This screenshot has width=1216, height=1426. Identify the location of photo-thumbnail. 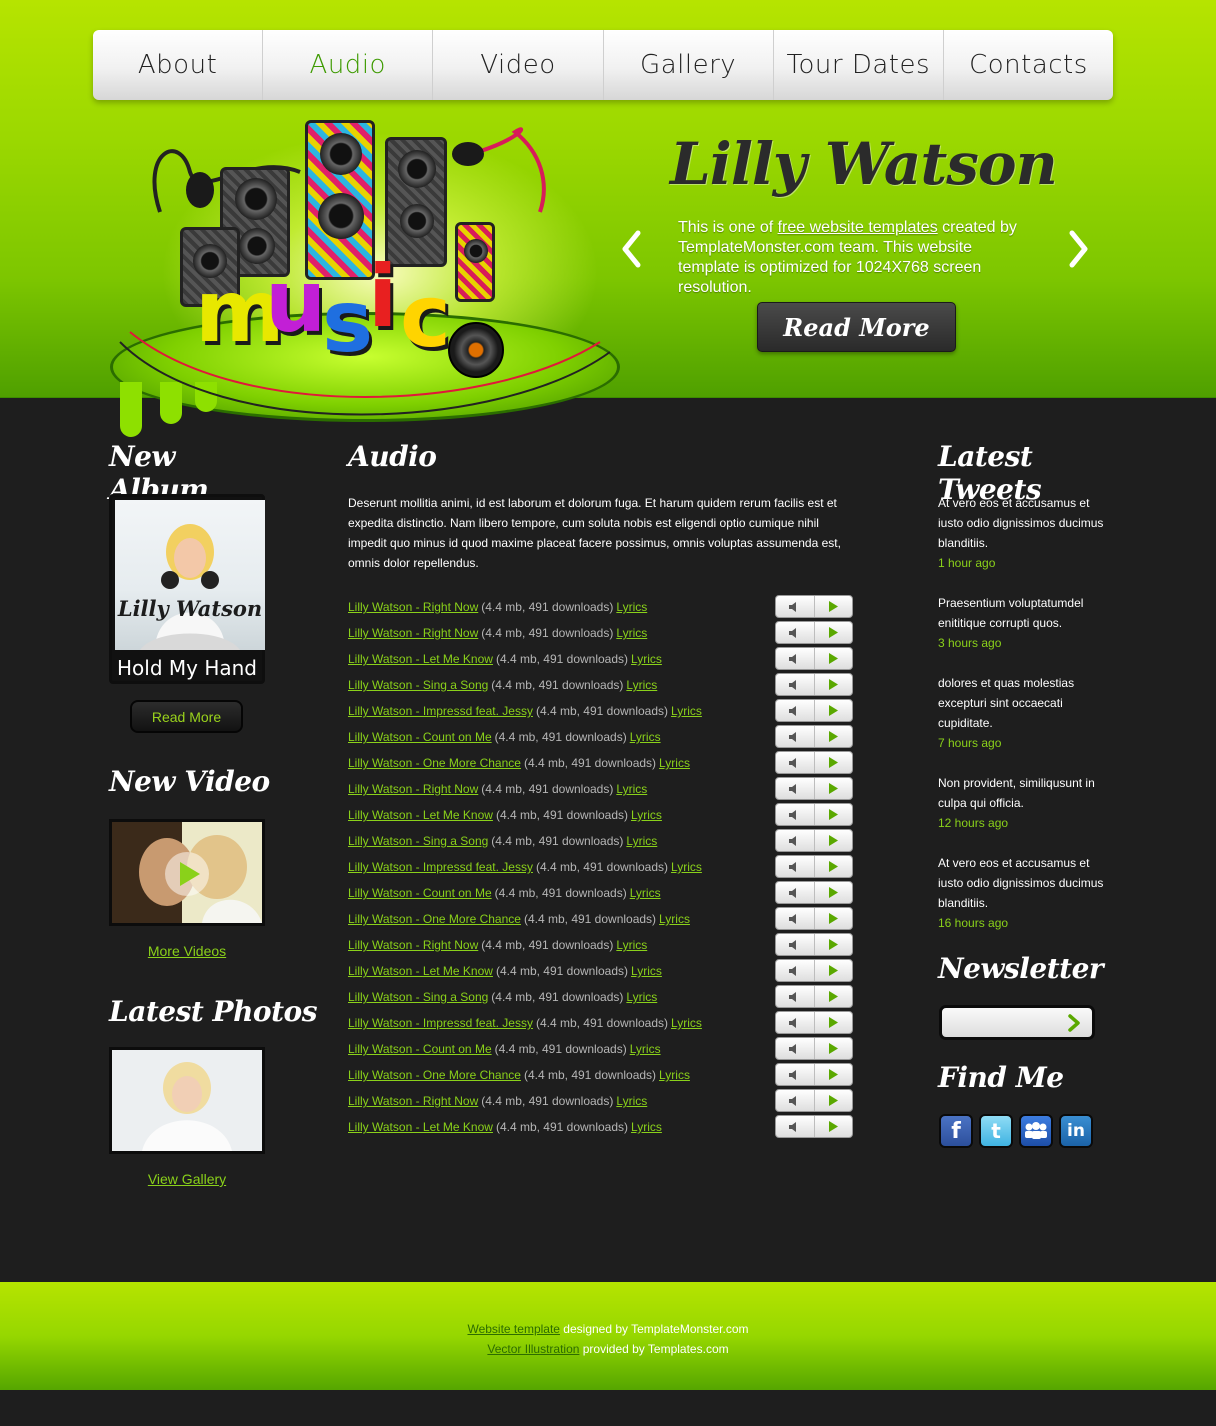
(187, 1100).